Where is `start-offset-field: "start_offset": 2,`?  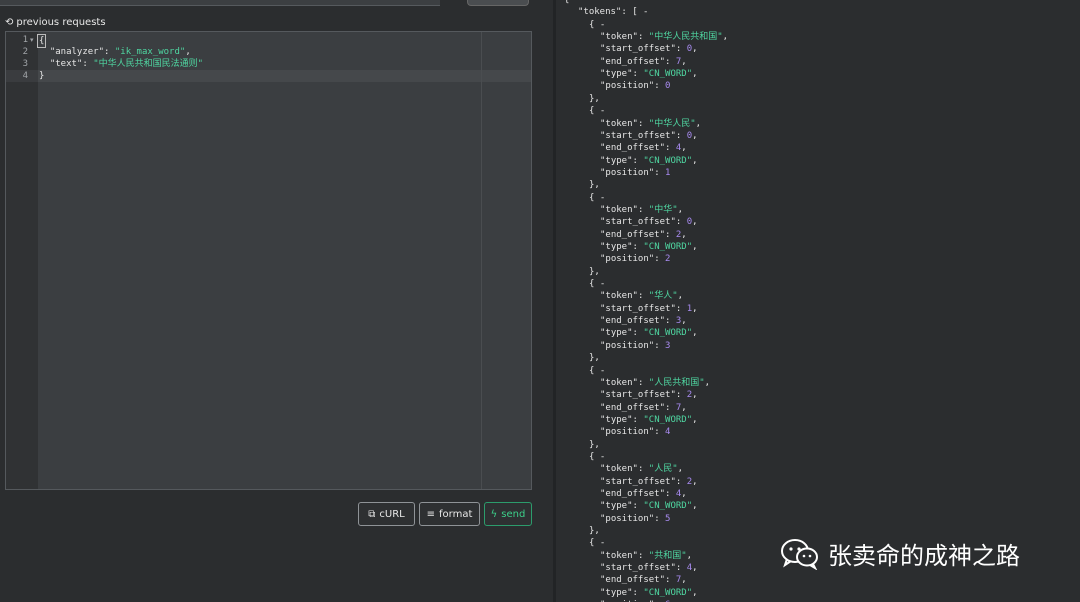 start-offset-field: "start_offset": 2, is located at coordinates (649, 482).